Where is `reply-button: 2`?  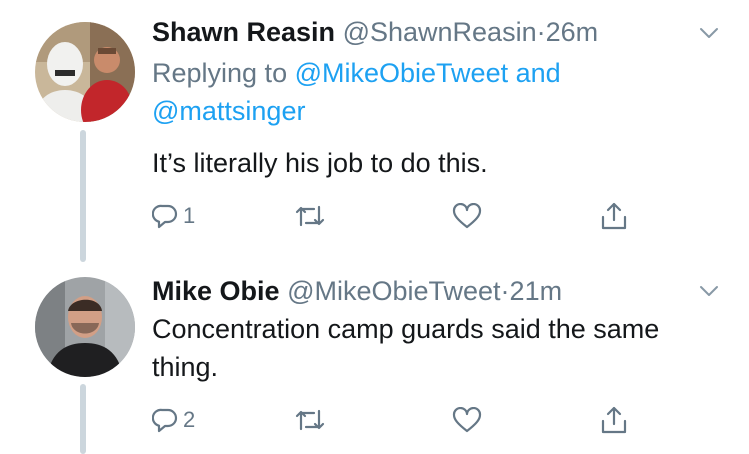
reply-button: 2 is located at coordinates (173, 420).